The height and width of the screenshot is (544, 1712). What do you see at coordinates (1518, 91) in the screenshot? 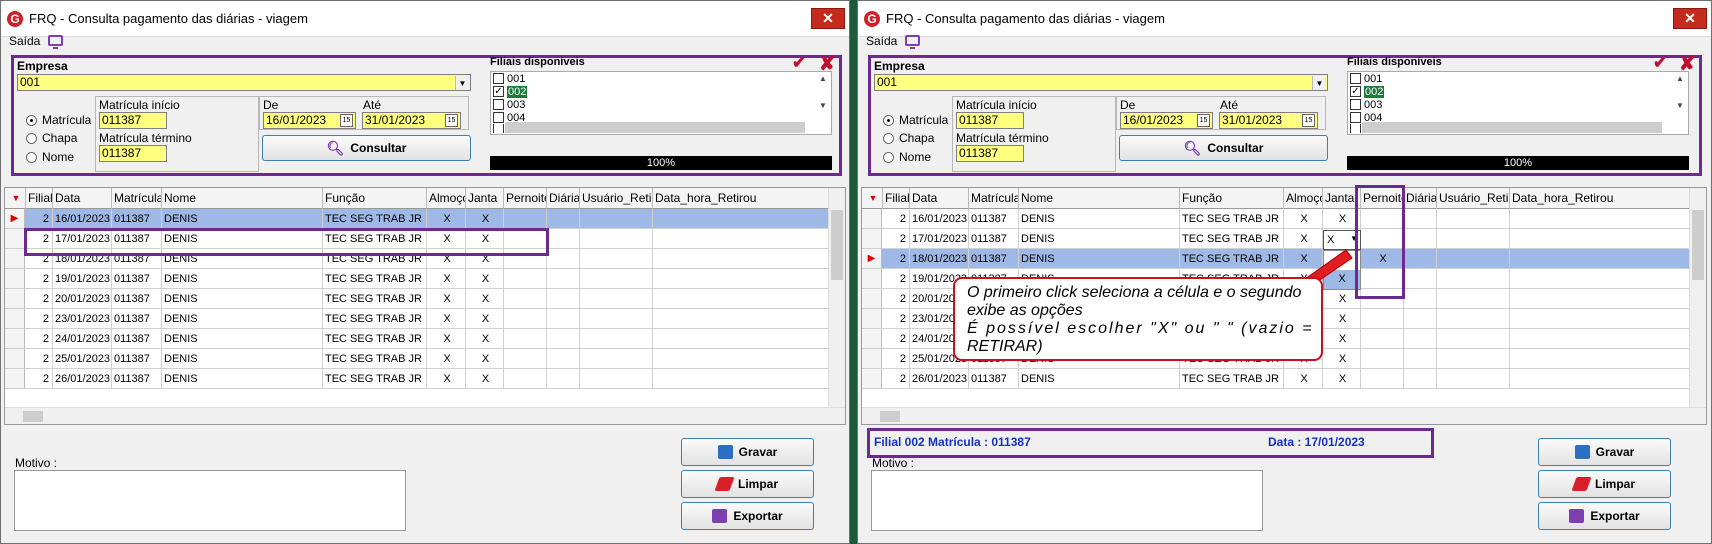
I see `filial-item: ✓ 002` at bounding box center [1518, 91].